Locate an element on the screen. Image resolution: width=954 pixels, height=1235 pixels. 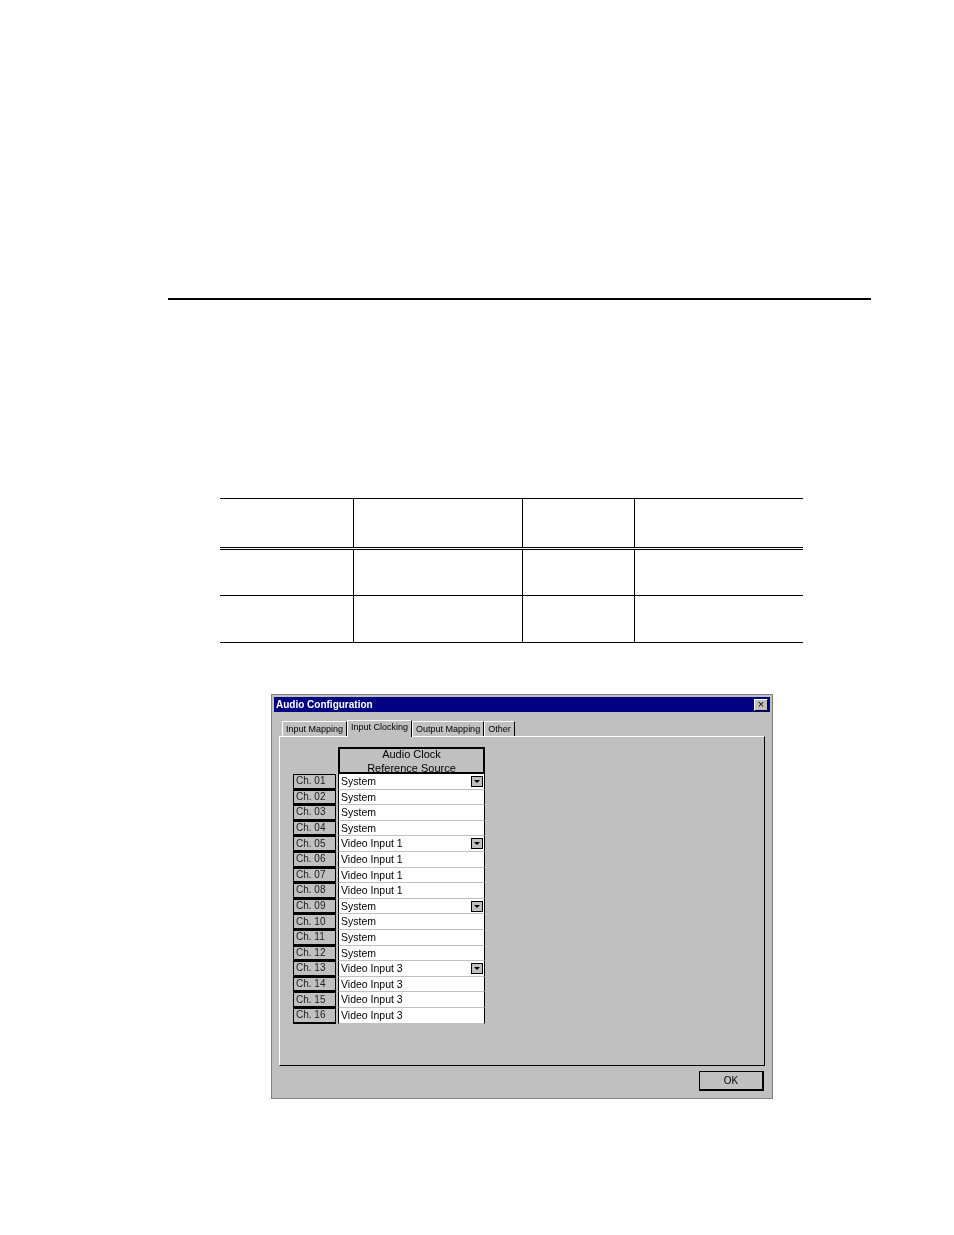
channel-label: Ch. 08 is located at coordinates (314, 891).